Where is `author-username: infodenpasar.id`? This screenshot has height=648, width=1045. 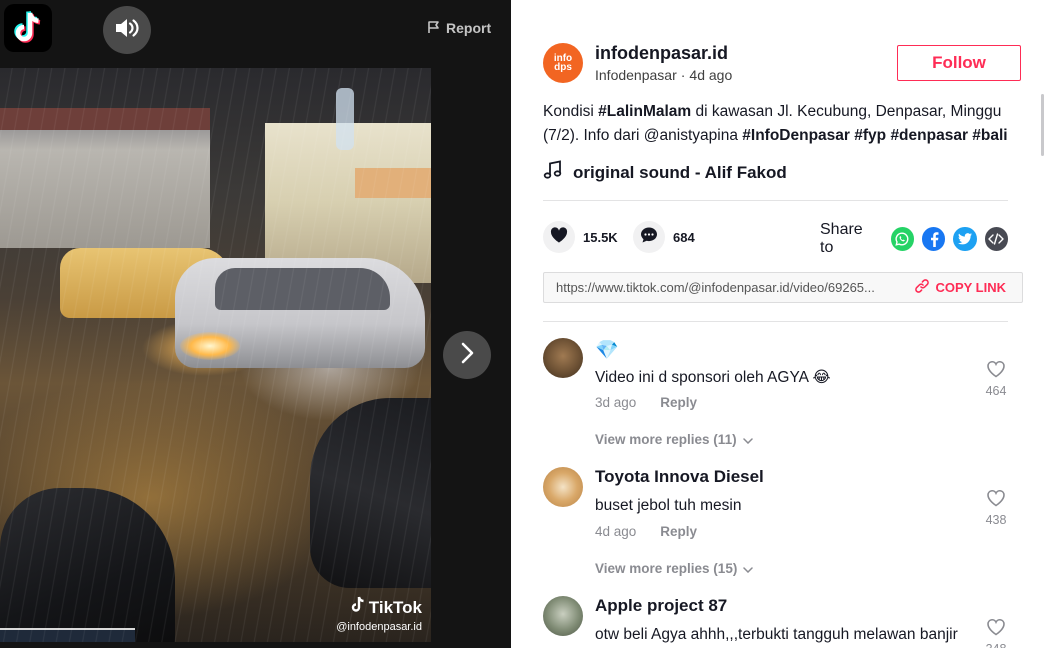
author-username: infodenpasar.id is located at coordinates (661, 53).